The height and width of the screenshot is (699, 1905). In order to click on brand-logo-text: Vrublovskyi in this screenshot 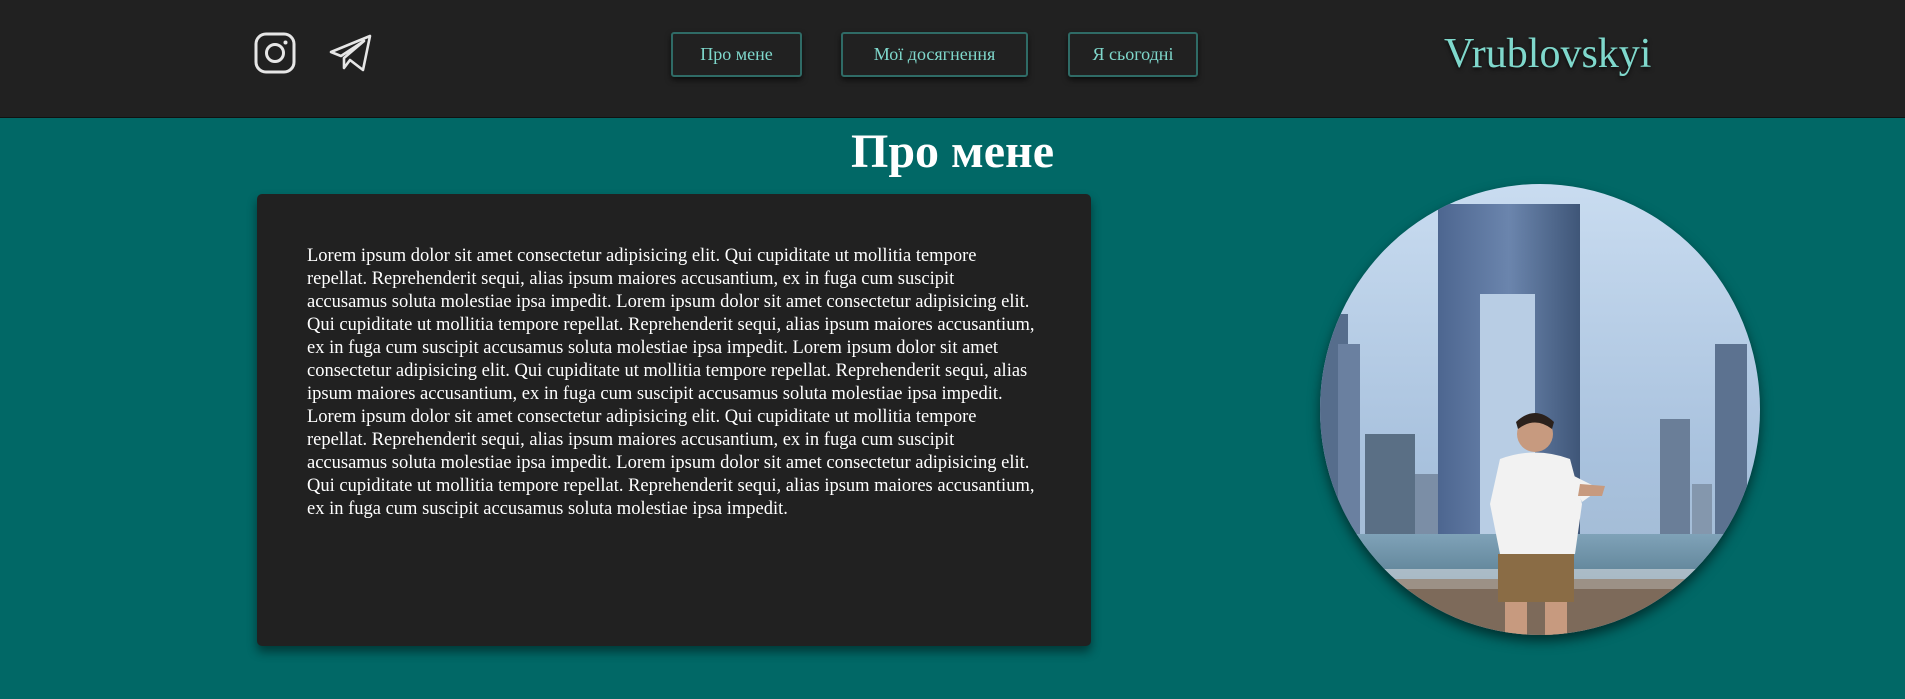, I will do `click(1547, 54)`.